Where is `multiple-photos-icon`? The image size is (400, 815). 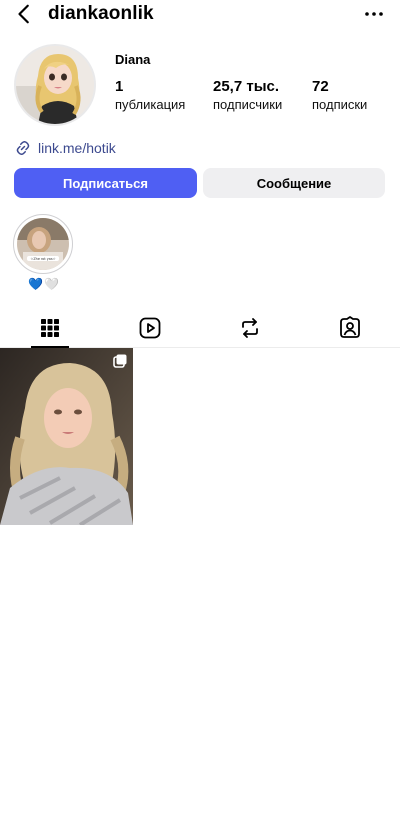 multiple-photos-icon is located at coordinates (120, 361).